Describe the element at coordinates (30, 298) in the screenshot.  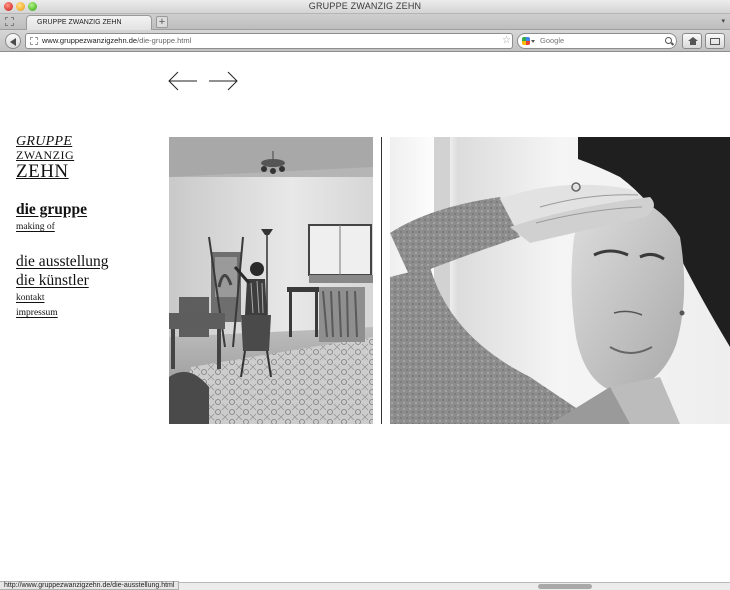
I see `nav-kontakt: kontakt` at that location.